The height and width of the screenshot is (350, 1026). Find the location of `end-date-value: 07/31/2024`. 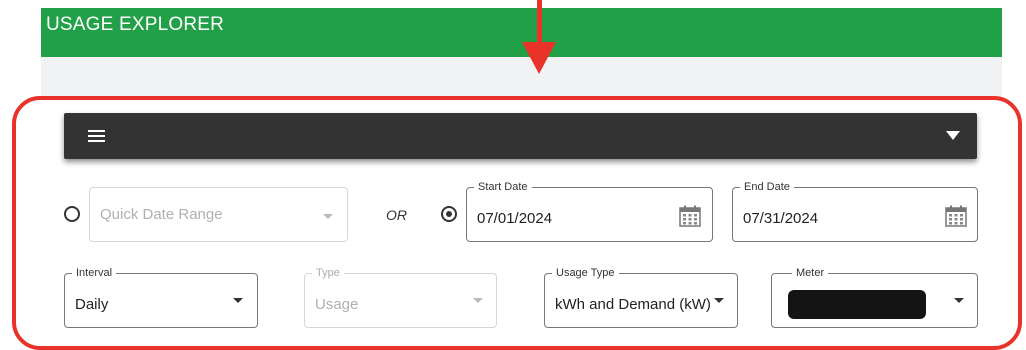

end-date-value: 07/31/2024 is located at coordinates (781, 218).